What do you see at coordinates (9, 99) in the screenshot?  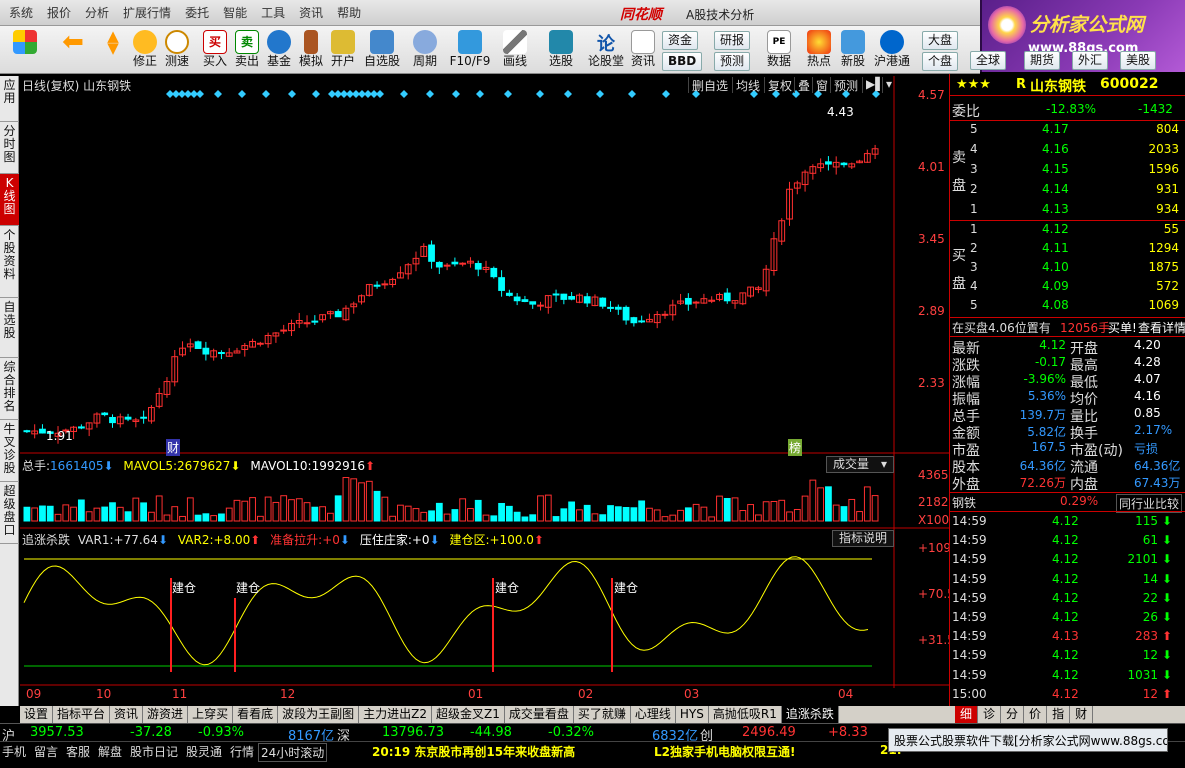 I see `nav-app: 应用` at bounding box center [9, 99].